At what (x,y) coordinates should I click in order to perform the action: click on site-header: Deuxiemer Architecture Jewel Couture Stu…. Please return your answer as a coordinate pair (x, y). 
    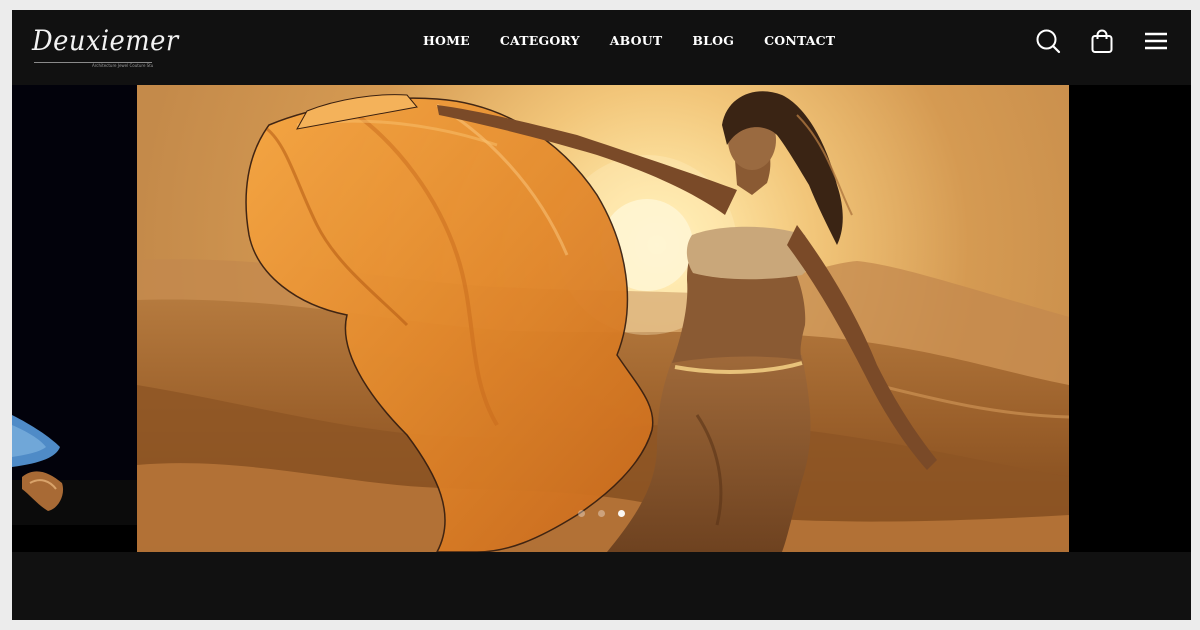
    Looking at the image, I should click on (601, 47).